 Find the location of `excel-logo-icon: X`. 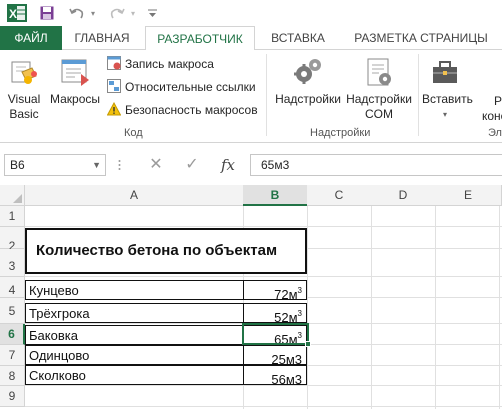

excel-logo-icon: X is located at coordinates (17, 13).